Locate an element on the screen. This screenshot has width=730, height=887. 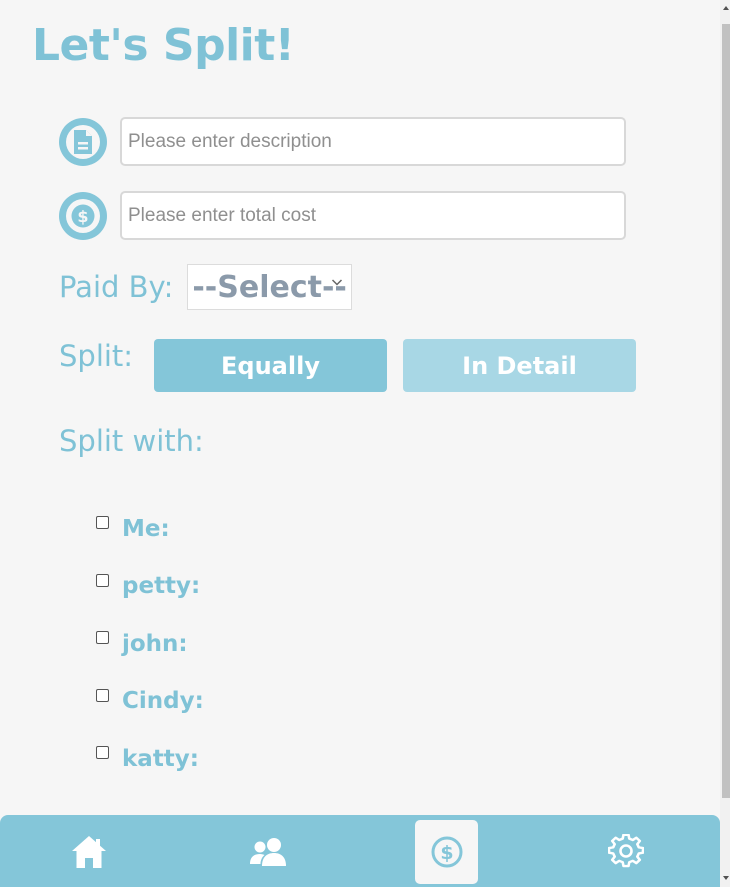
scroll-down-arrow-icon is located at coordinates (726, 878).